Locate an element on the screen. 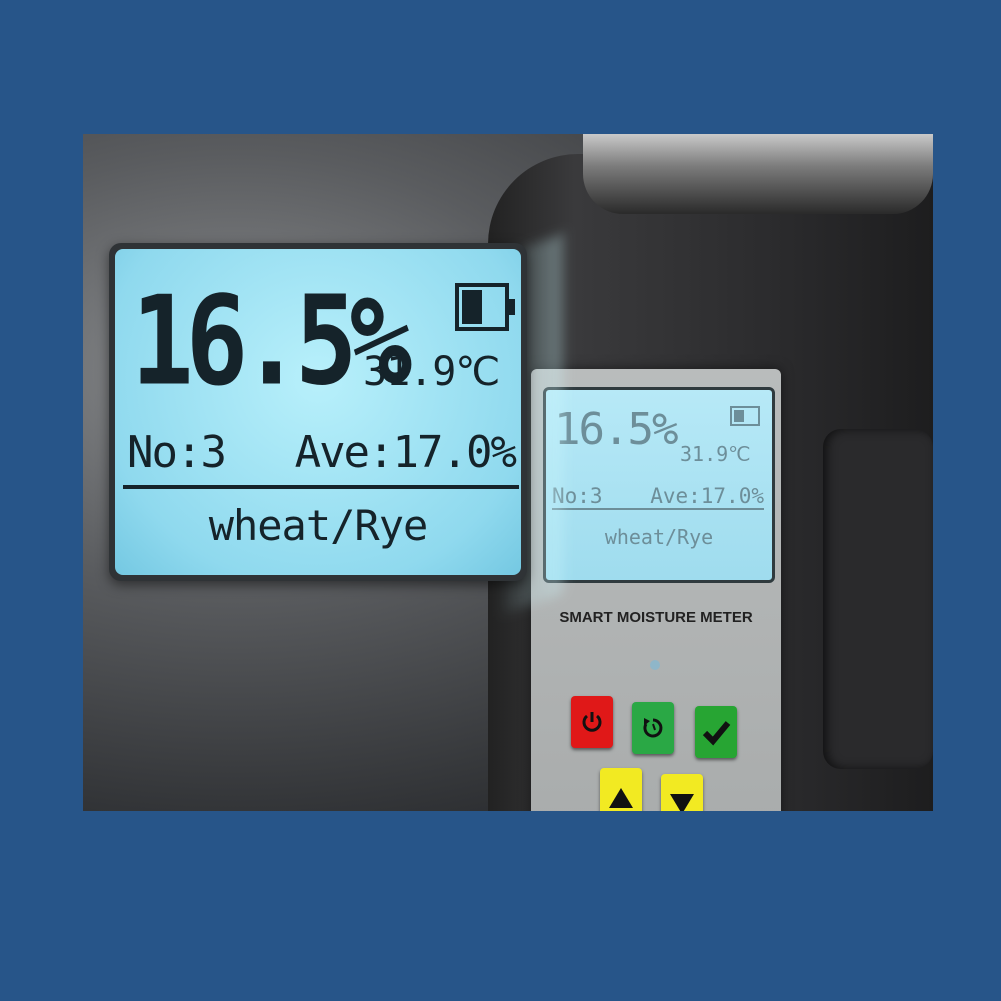  battery-icon is located at coordinates (485, 307).